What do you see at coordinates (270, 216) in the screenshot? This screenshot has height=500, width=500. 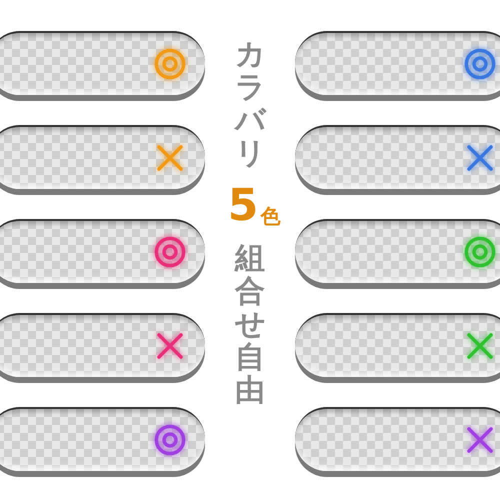 I see `count-unit: 色` at bounding box center [270, 216].